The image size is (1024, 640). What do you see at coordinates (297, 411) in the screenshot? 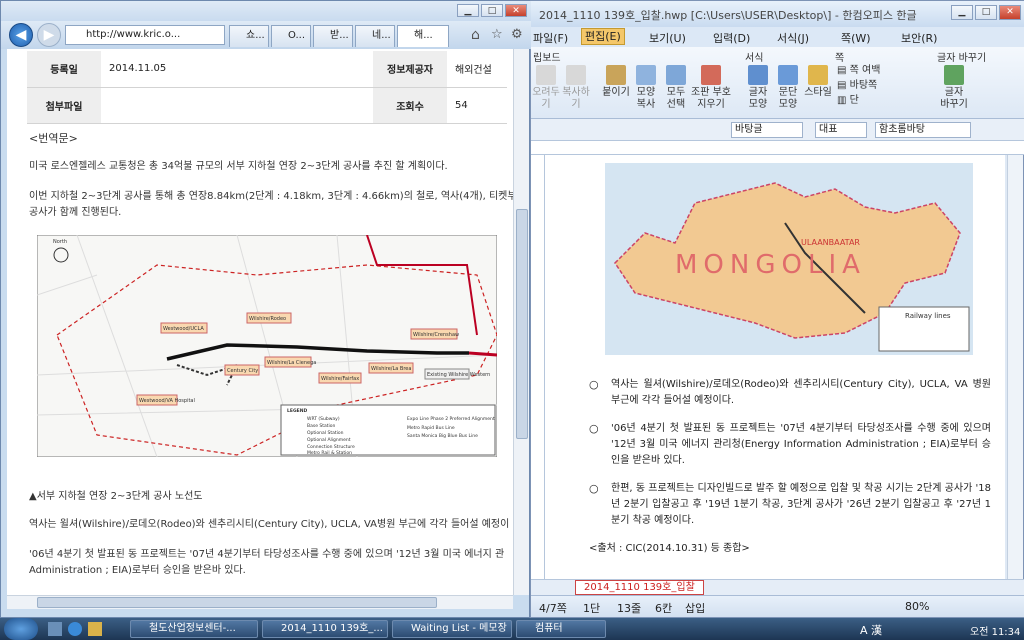
I see `legend-title: LEGEND` at bounding box center [297, 411].